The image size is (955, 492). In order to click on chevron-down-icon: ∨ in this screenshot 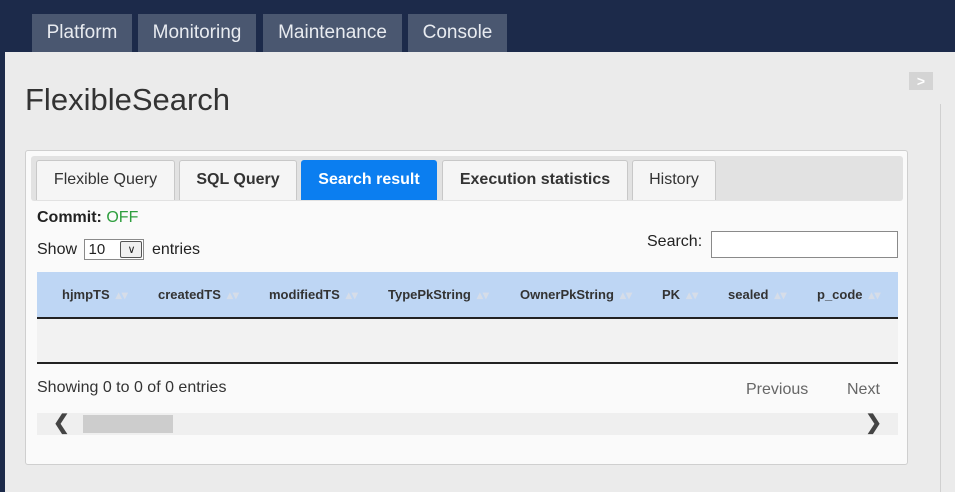, I will do `click(131, 250)`.